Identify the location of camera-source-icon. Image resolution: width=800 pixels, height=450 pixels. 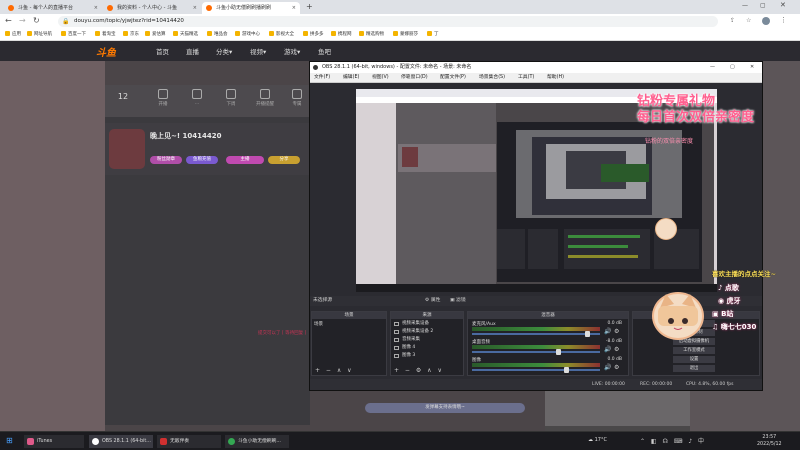
(396, 324).